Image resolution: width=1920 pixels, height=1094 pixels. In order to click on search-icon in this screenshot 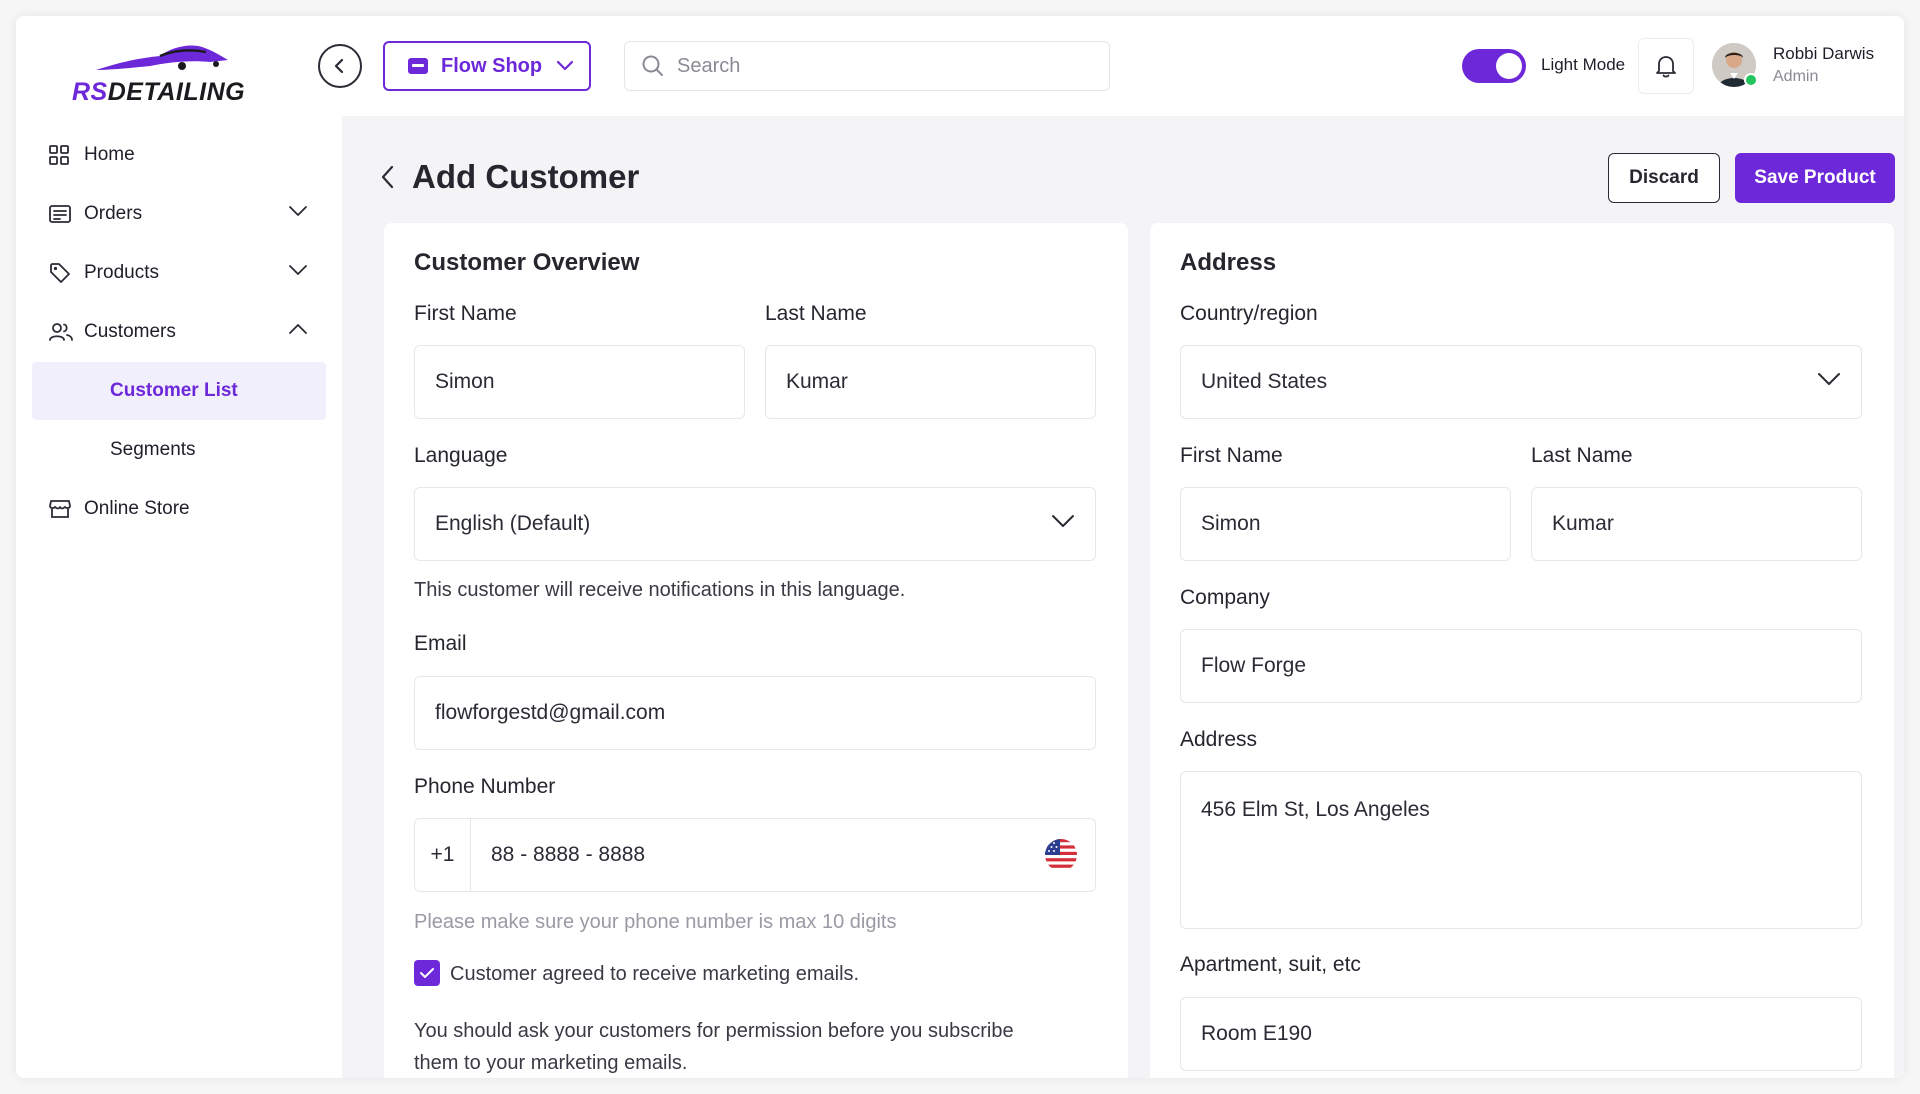, I will do `click(652, 65)`.